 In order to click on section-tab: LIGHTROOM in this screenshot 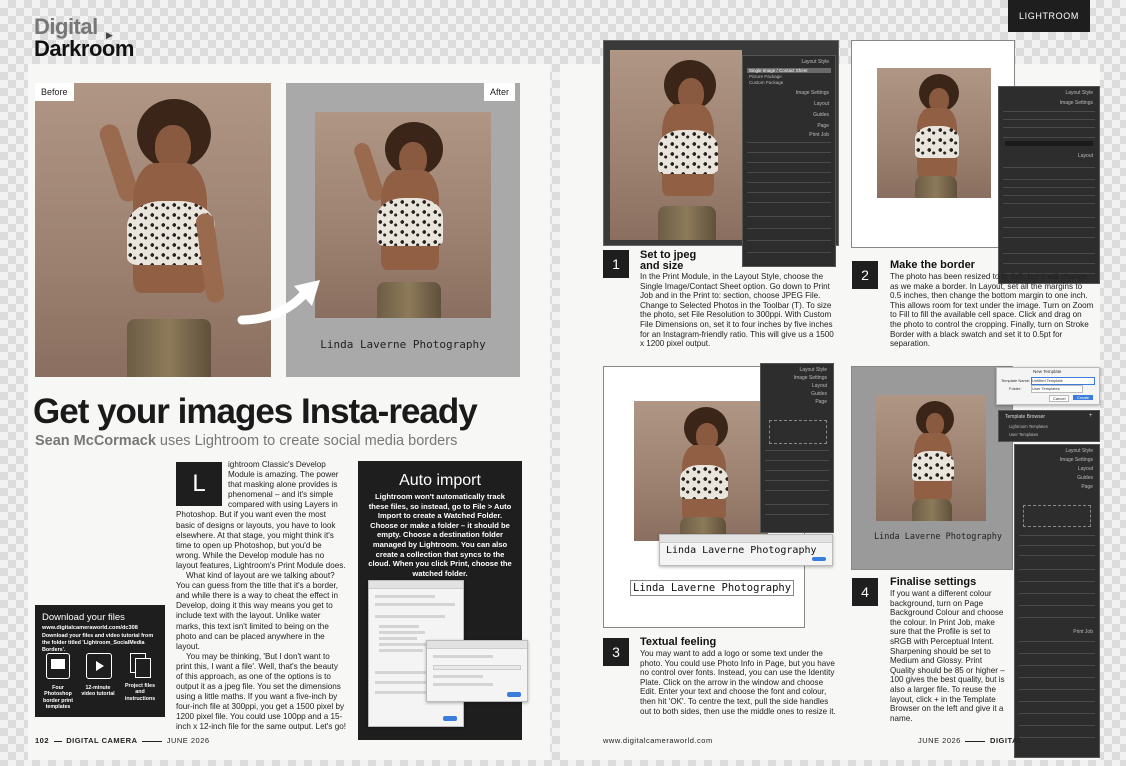, I will do `click(1049, 16)`.